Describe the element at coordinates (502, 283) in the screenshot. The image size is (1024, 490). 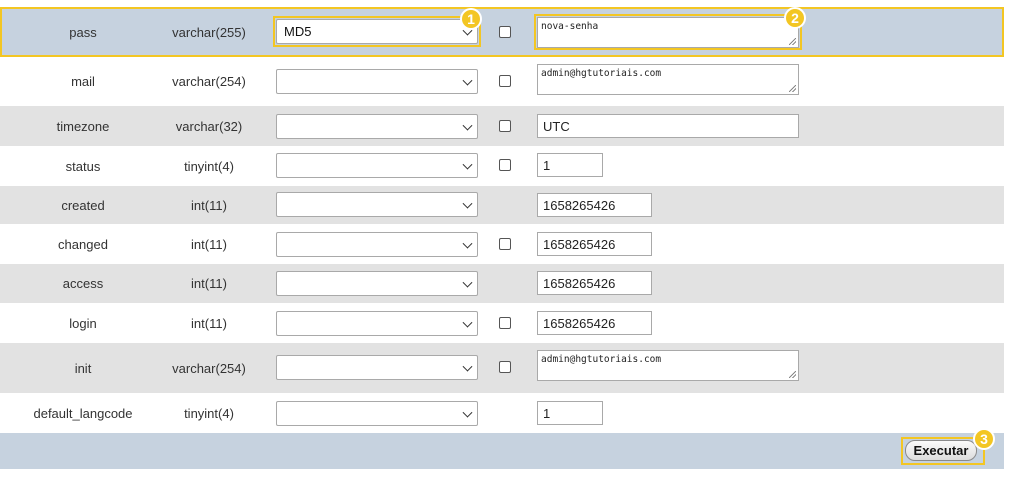
I see `table-row: access int(11) 1658265426` at that location.